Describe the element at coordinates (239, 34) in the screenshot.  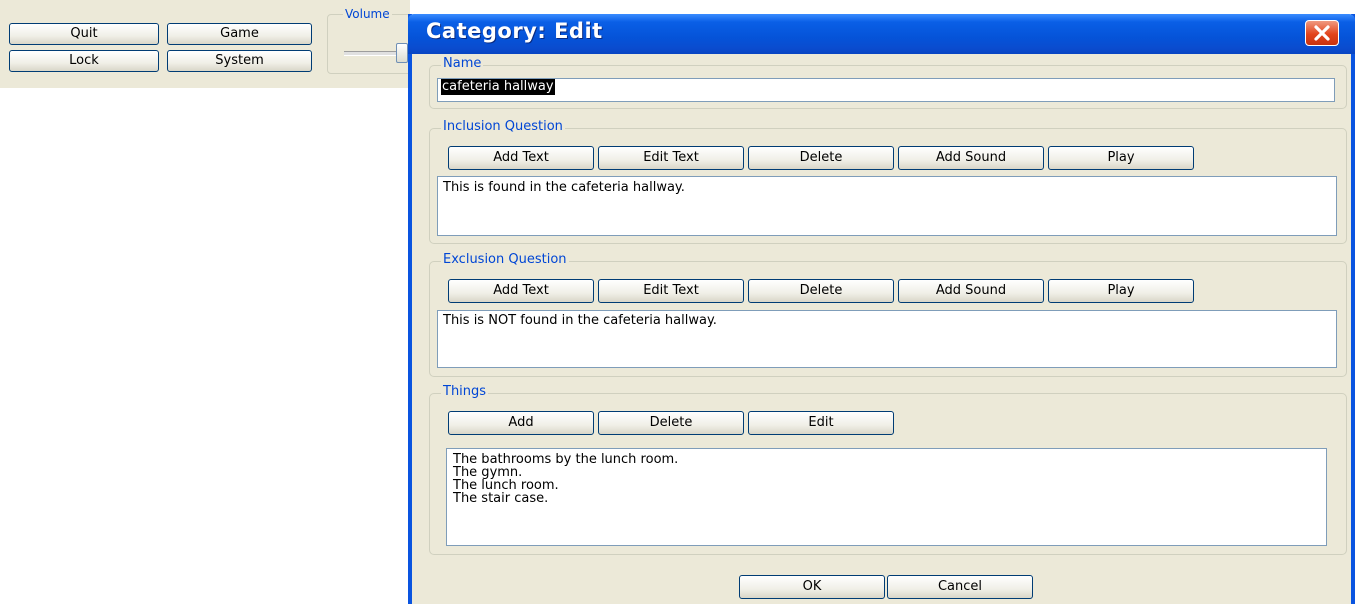
I see `game-button: Game` at that location.